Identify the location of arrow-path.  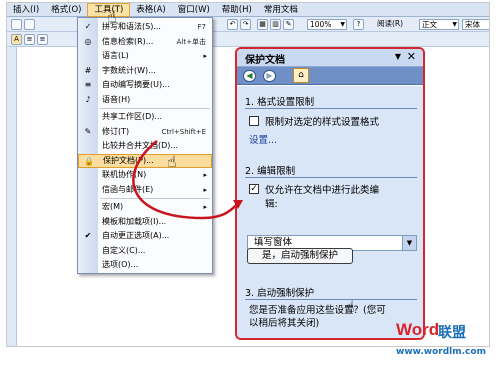
(186, 180).